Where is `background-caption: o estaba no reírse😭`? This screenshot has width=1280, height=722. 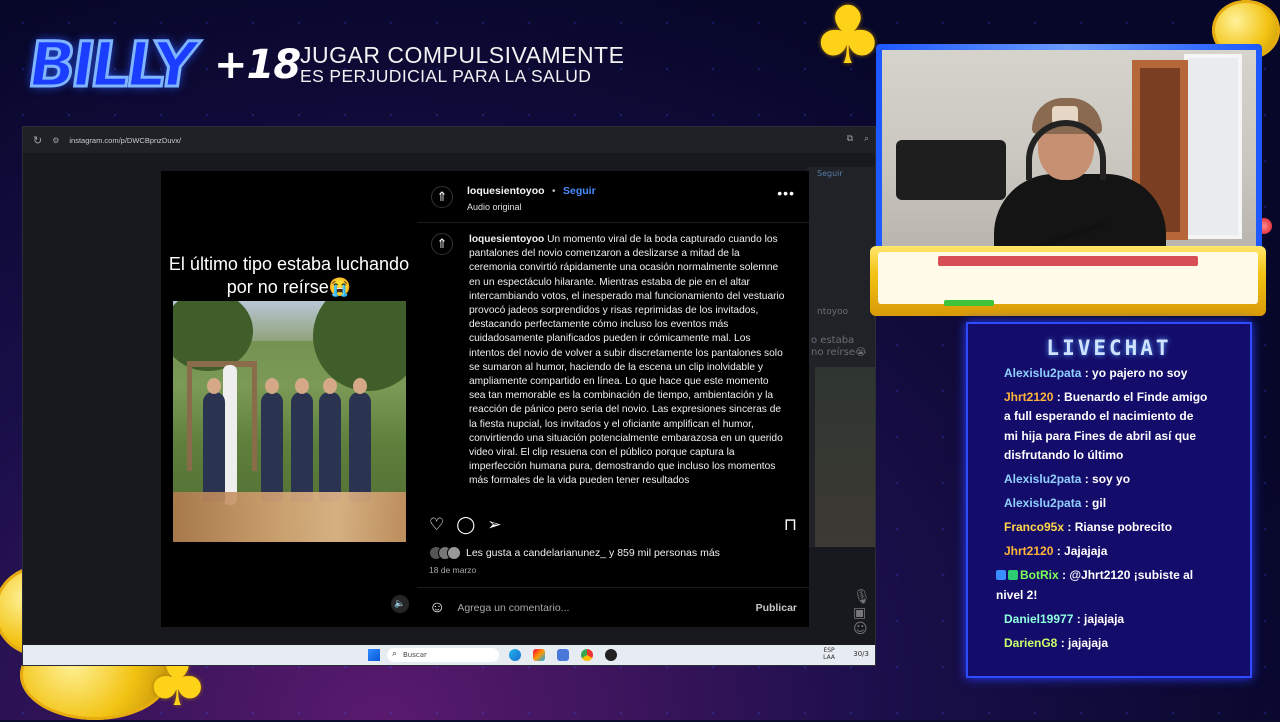 background-caption: o estaba no reírse😭 is located at coordinates (839, 346).